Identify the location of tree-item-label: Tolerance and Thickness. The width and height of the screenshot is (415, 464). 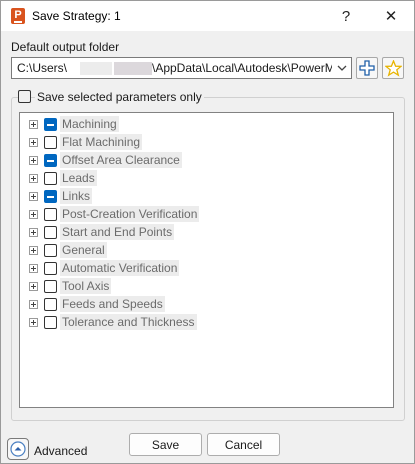
(128, 322).